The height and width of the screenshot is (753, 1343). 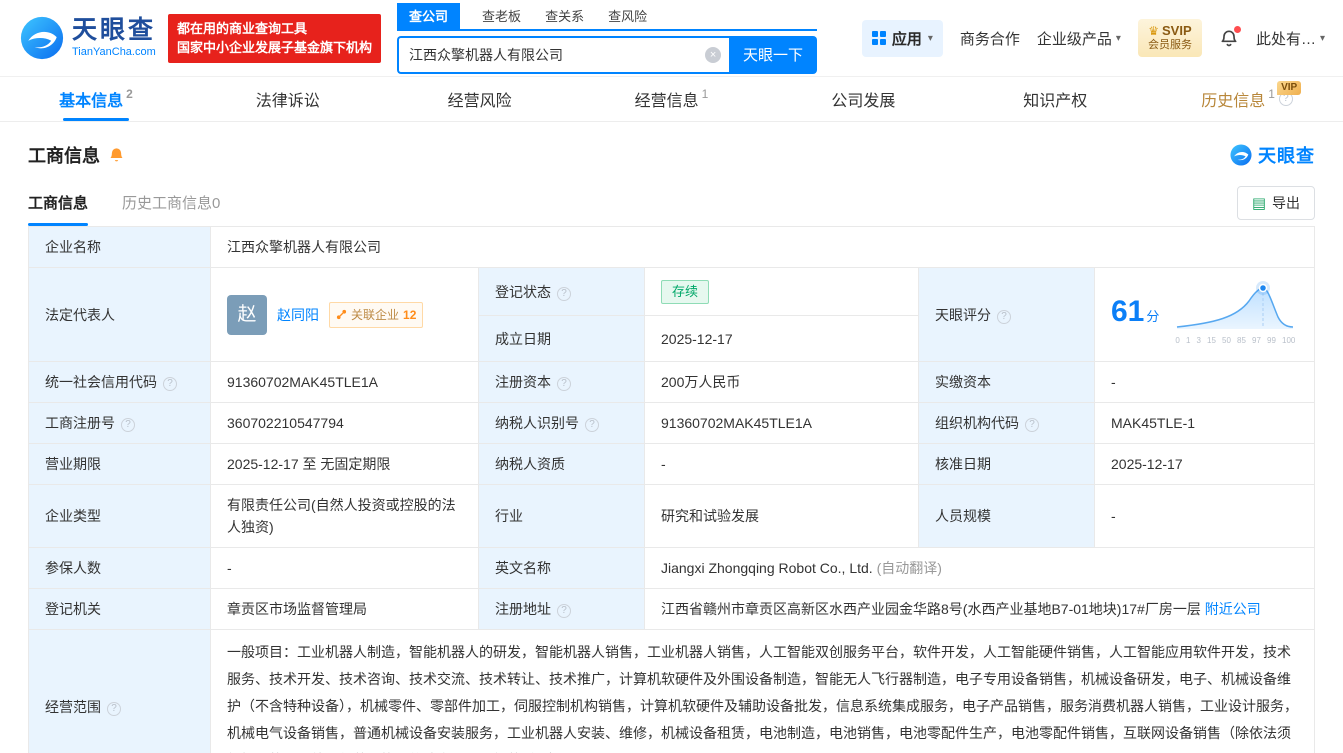 What do you see at coordinates (902, 38) in the screenshot?
I see `apps-menu: 应用 ▾` at bounding box center [902, 38].